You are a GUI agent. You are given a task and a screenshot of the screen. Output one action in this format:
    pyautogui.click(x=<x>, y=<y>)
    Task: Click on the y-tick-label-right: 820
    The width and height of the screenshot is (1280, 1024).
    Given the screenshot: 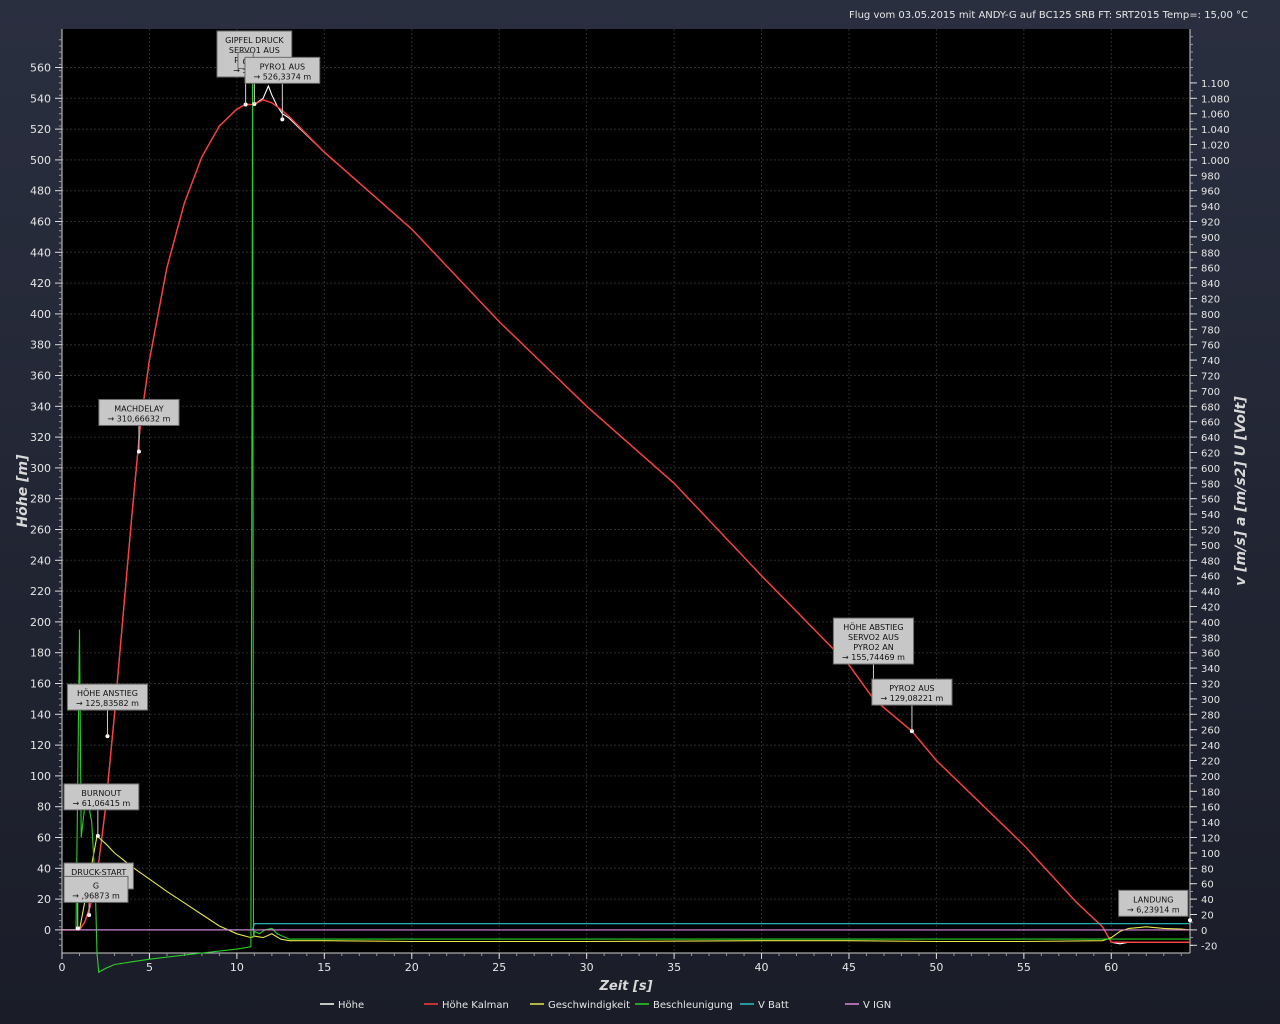 What is the action you would take?
    pyautogui.click(x=1210, y=300)
    